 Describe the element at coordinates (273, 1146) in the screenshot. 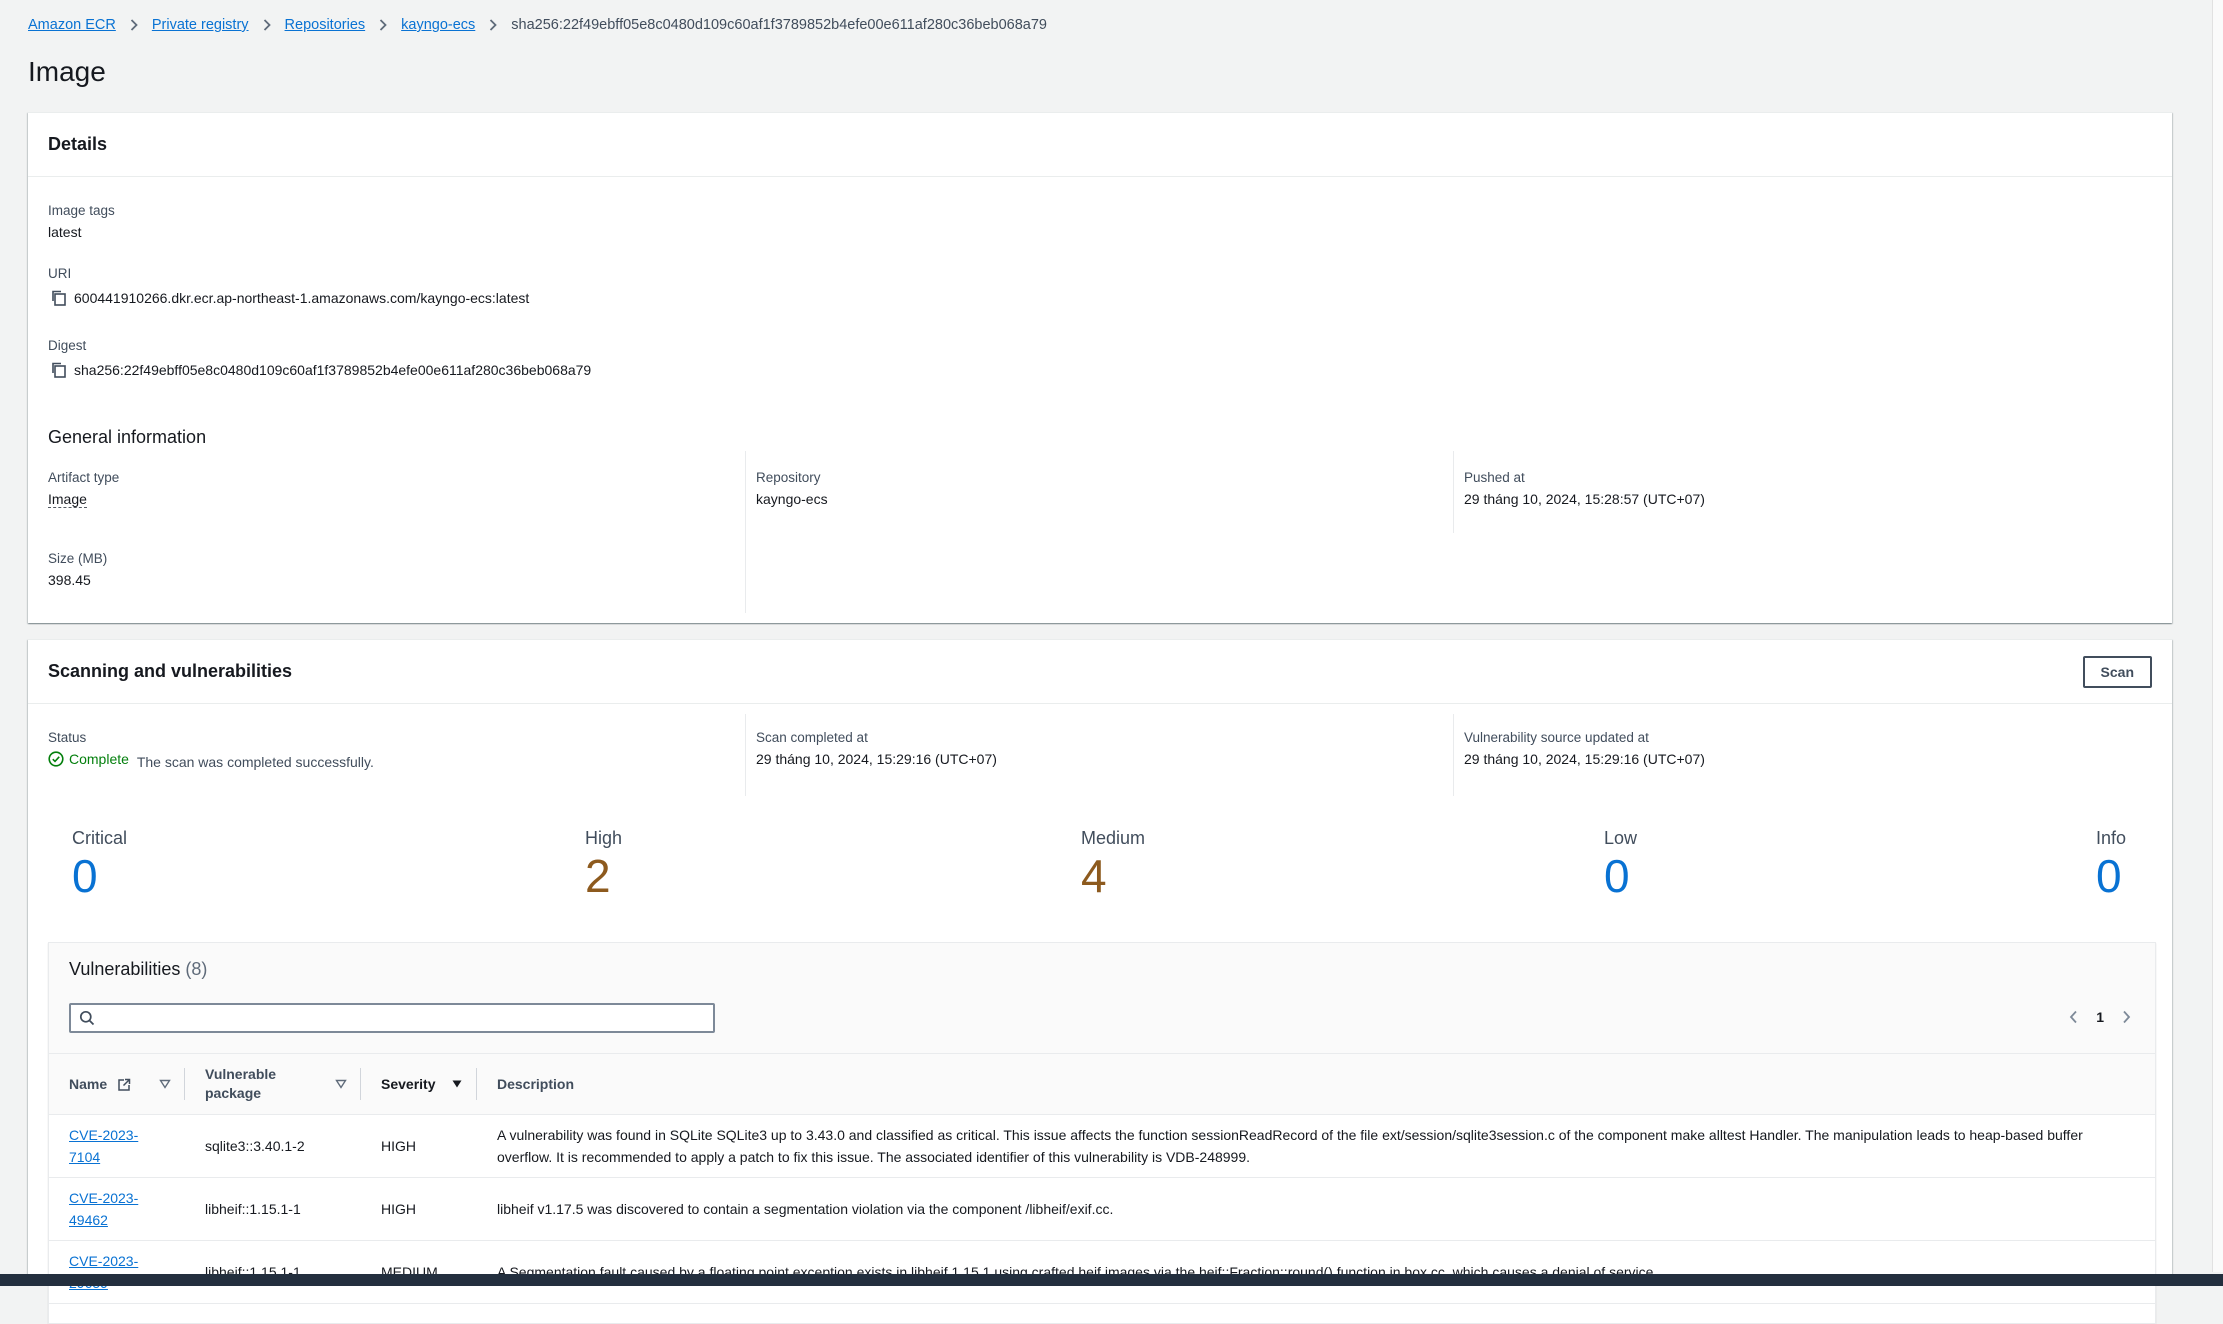

I see `package-cell: sqlite3::3.40.1-2` at that location.